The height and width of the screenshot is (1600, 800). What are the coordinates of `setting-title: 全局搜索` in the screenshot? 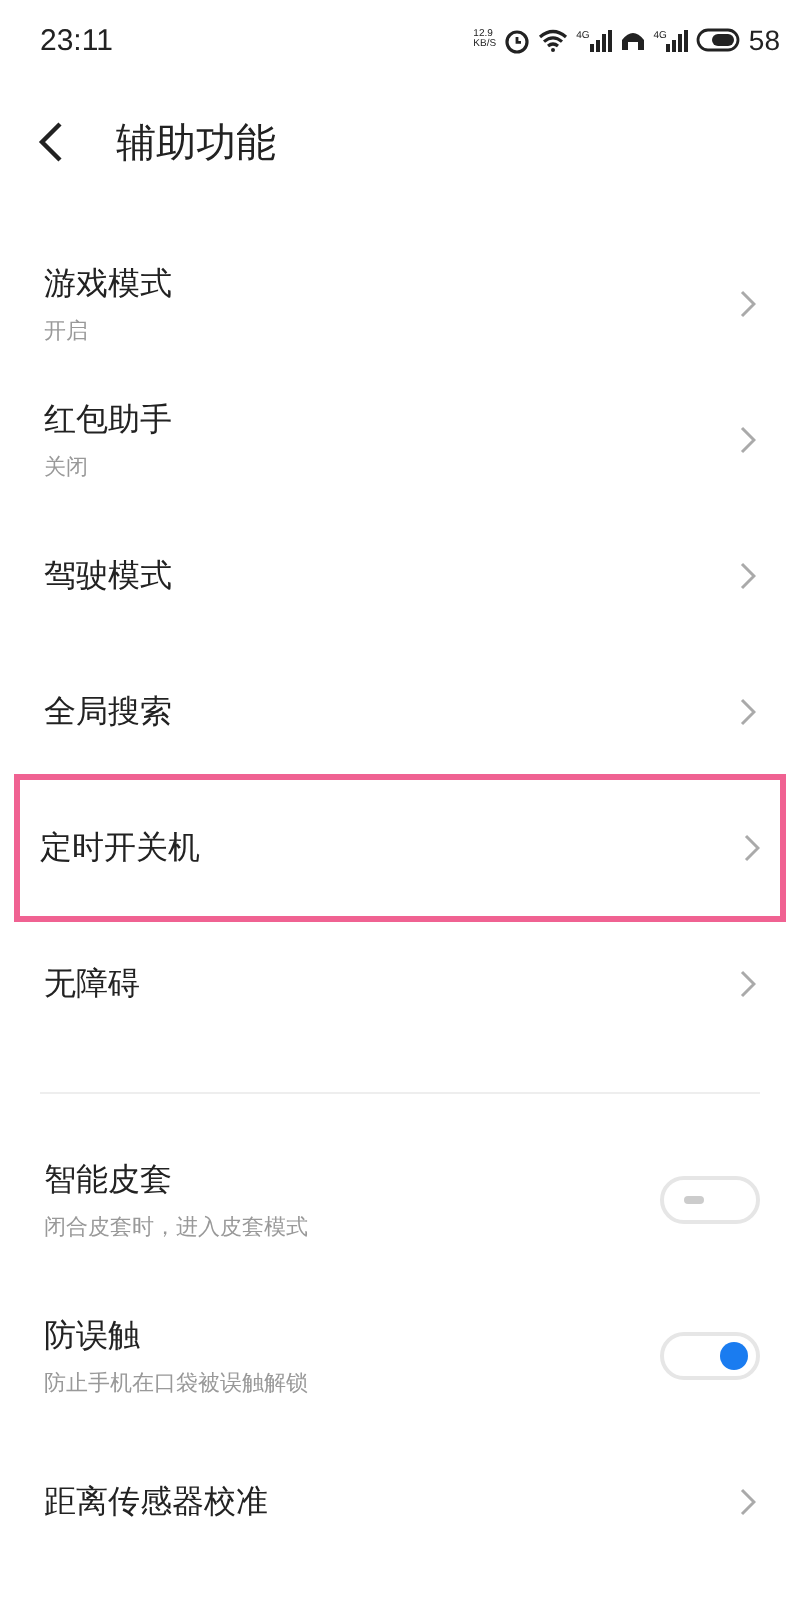 It's located at (108, 712).